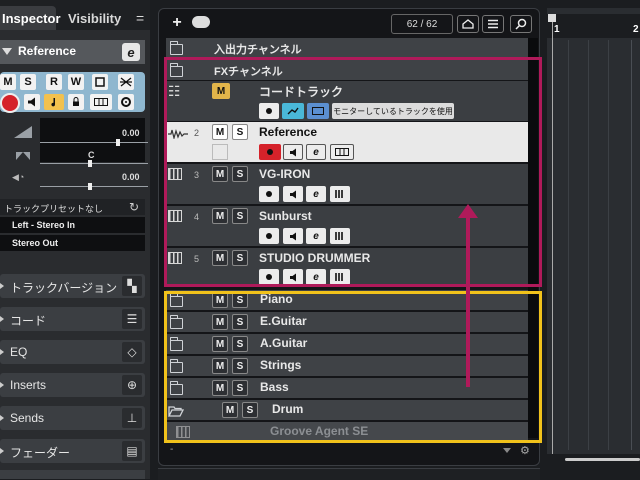 Image resolution: width=640 pixels, height=480 pixels. I want to click on section-partial, so click(72, 474).